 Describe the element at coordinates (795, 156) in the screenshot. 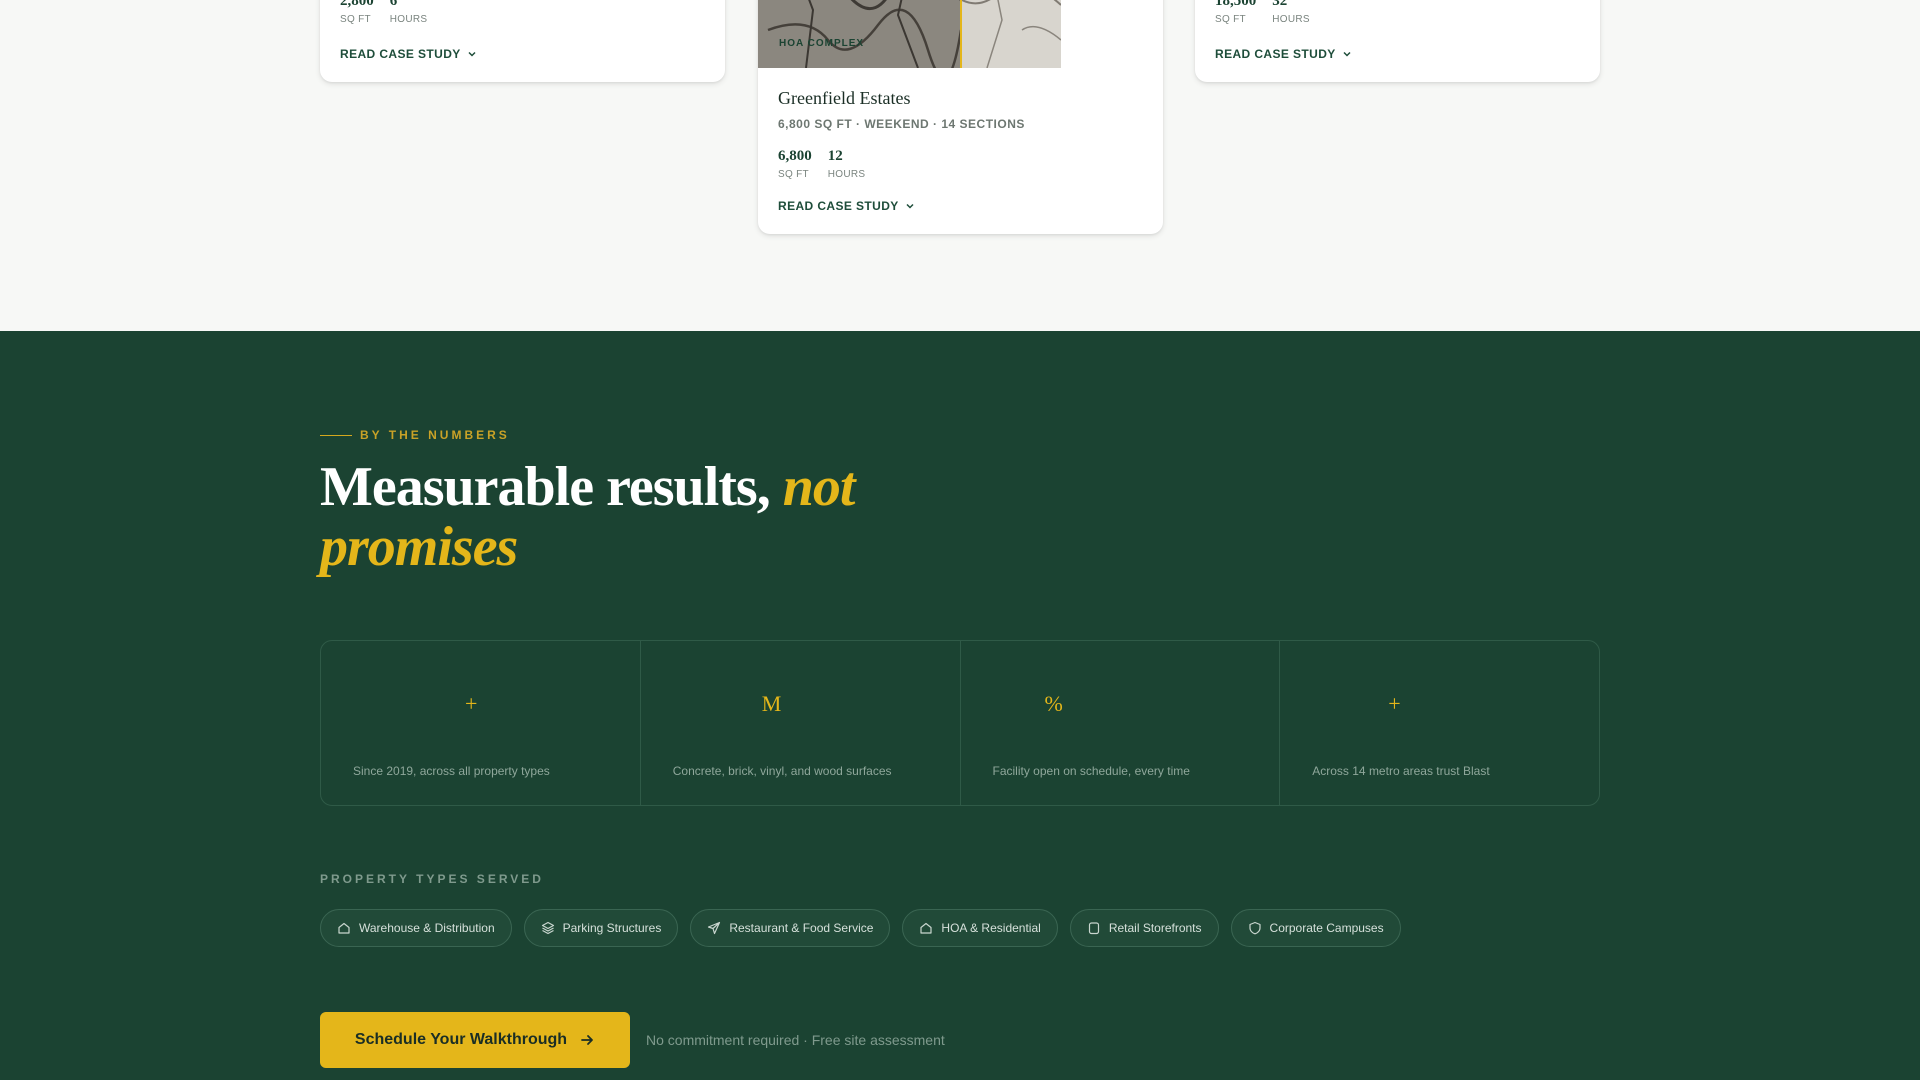

I see `stat-value: 6,800` at that location.